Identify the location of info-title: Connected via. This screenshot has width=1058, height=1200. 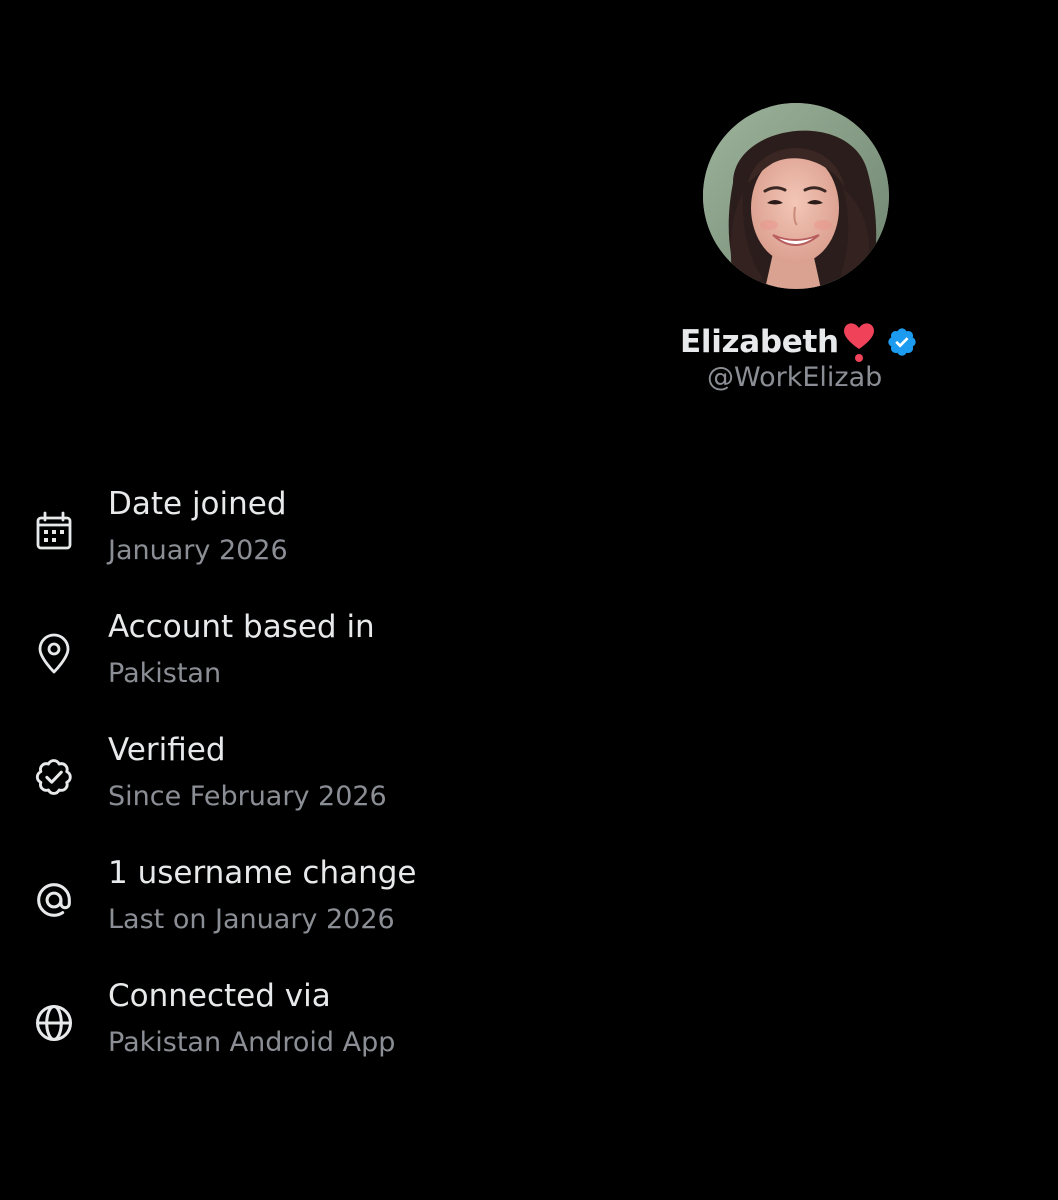
(219, 996).